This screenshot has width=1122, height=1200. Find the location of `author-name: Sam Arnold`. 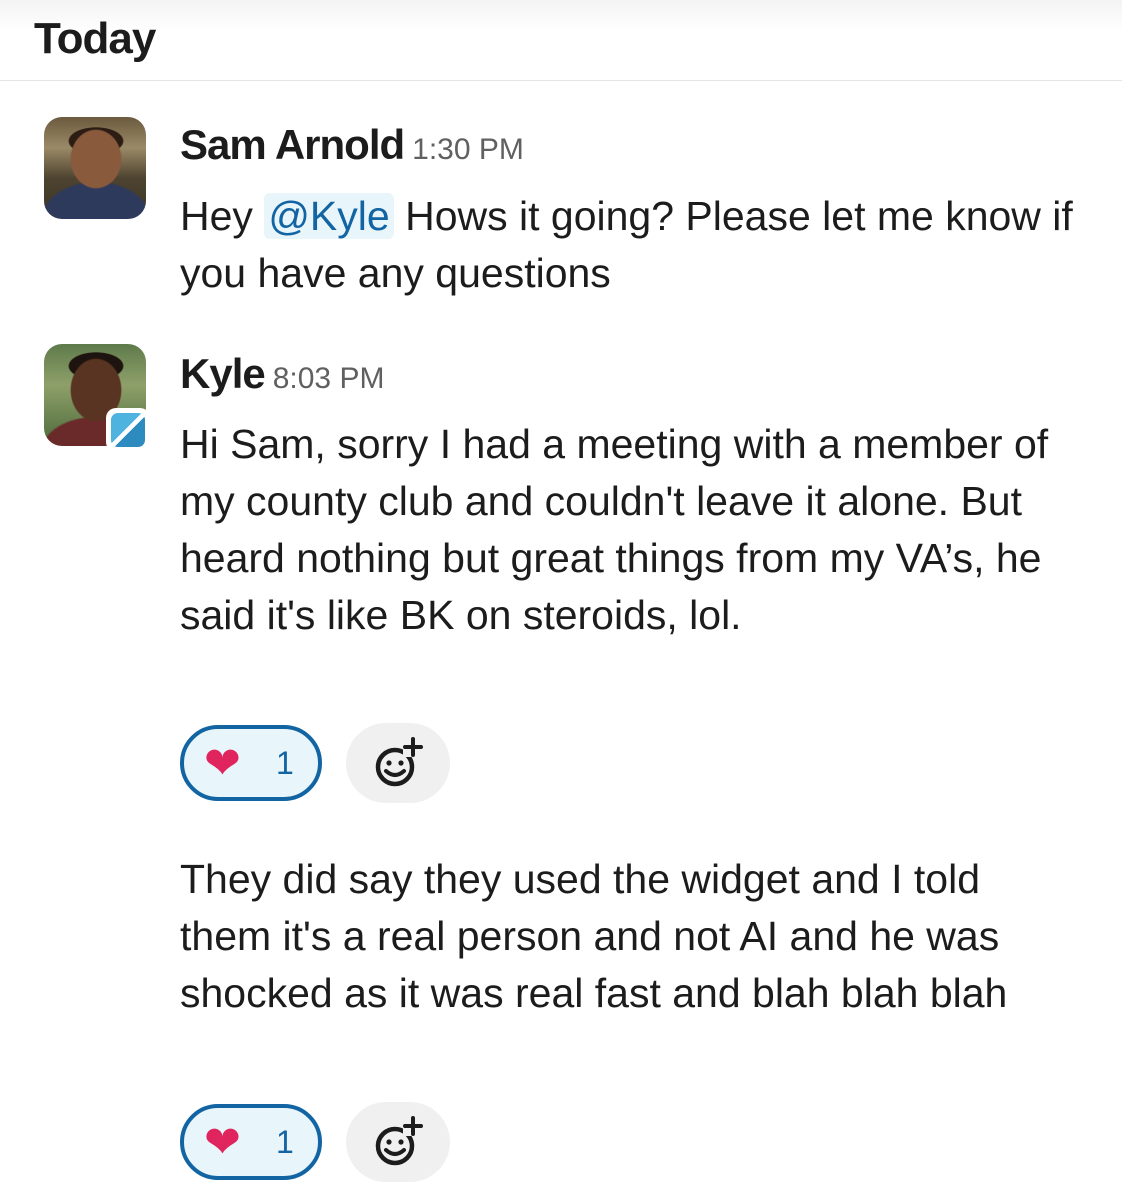

author-name: Sam Arnold is located at coordinates (292, 144).